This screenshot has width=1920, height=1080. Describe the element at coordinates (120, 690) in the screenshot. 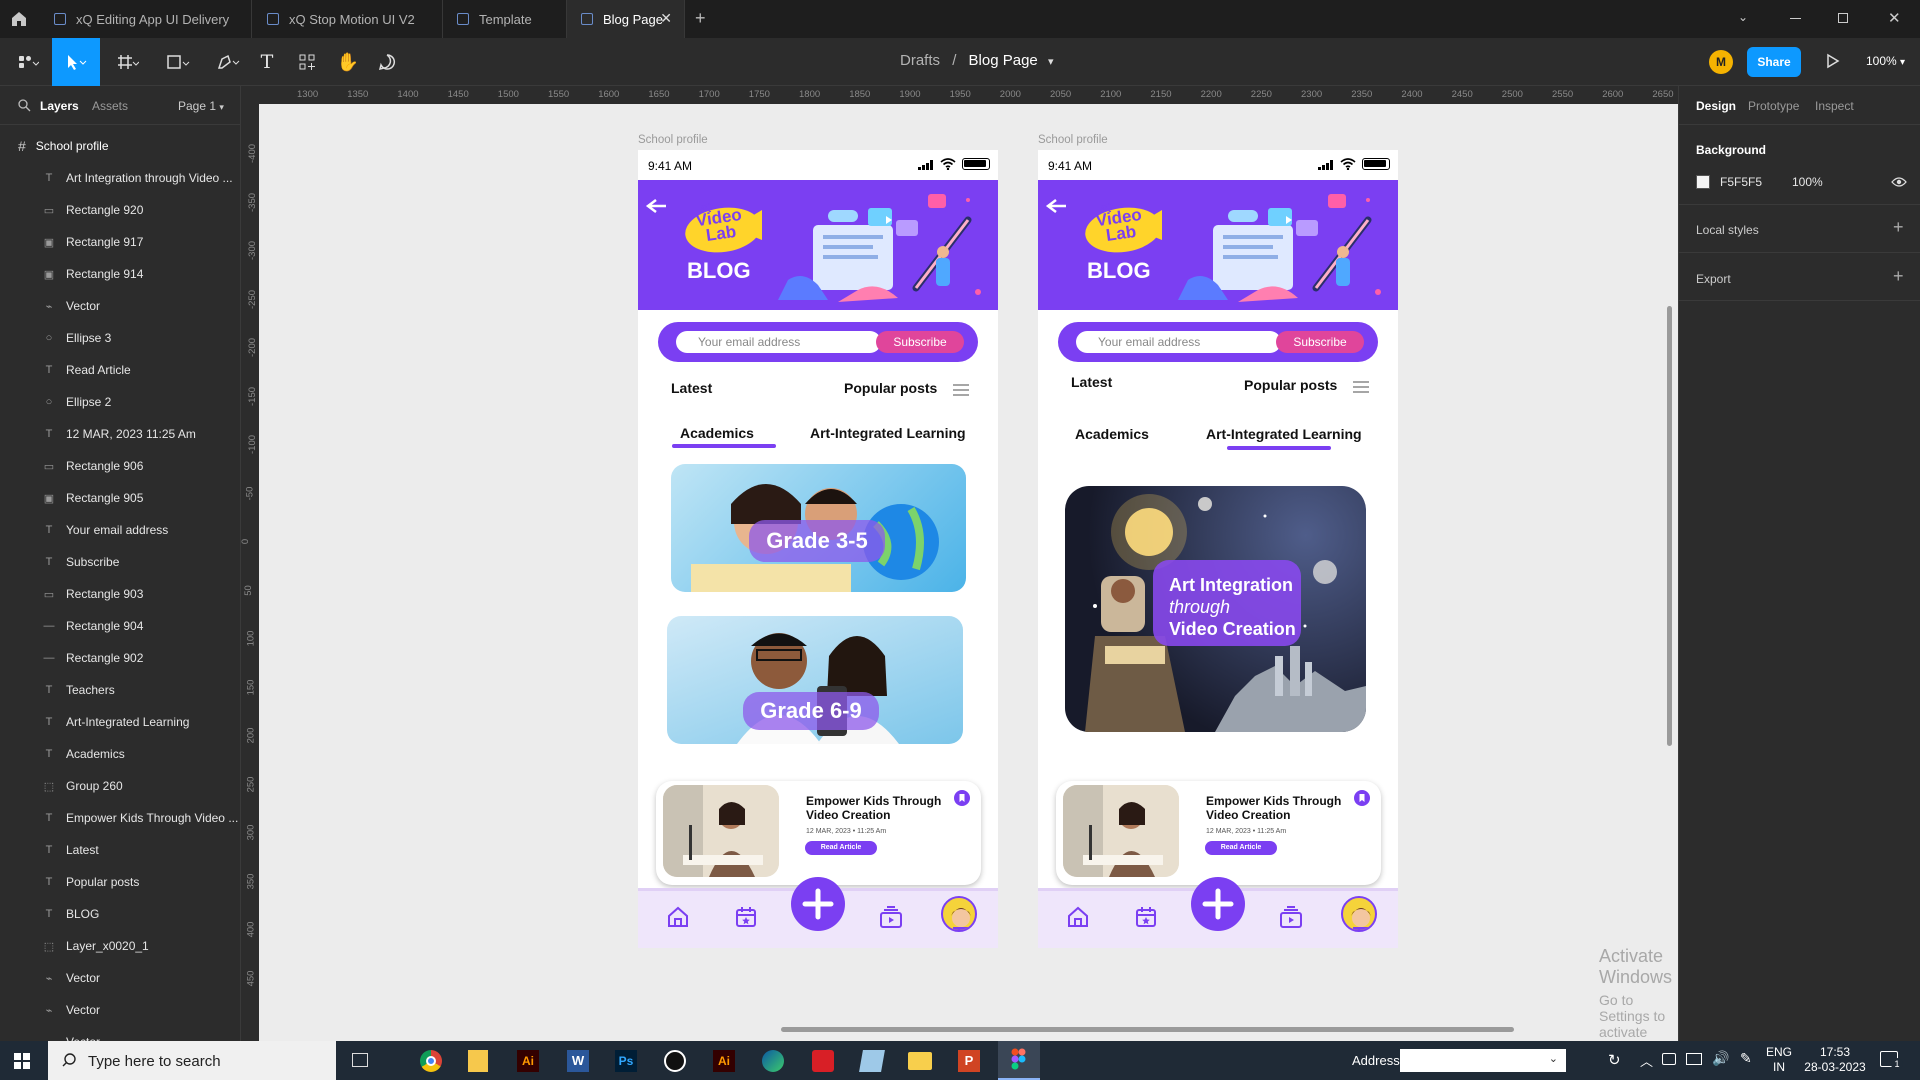

I see `layer-row: T Teachers` at that location.